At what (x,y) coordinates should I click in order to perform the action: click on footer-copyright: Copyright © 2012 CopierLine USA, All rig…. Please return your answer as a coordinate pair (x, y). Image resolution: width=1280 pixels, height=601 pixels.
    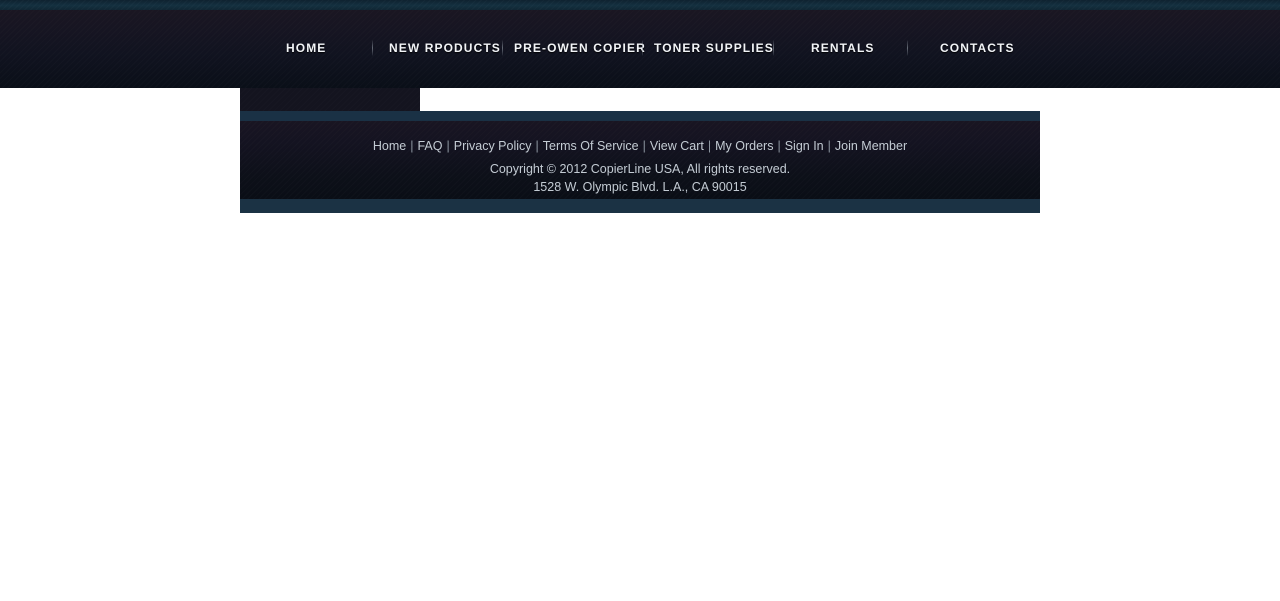
    Looking at the image, I should click on (640, 169).